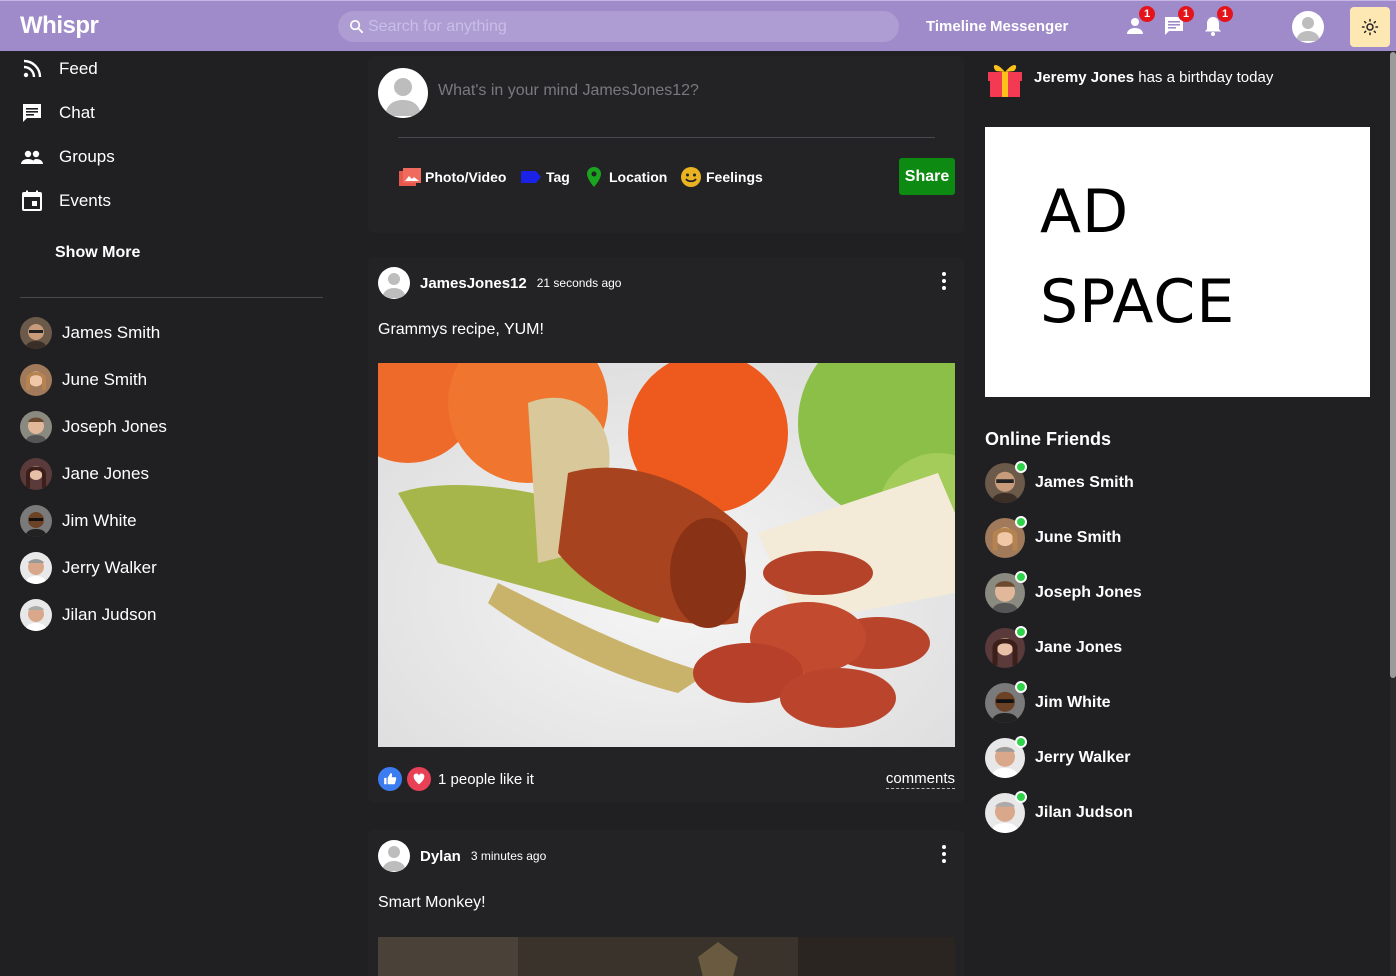 The height and width of the screenshot is (976, 1396). Describe the element at coordinates (1005, 80) in the screenshot. I see `gift-icon` at that location.